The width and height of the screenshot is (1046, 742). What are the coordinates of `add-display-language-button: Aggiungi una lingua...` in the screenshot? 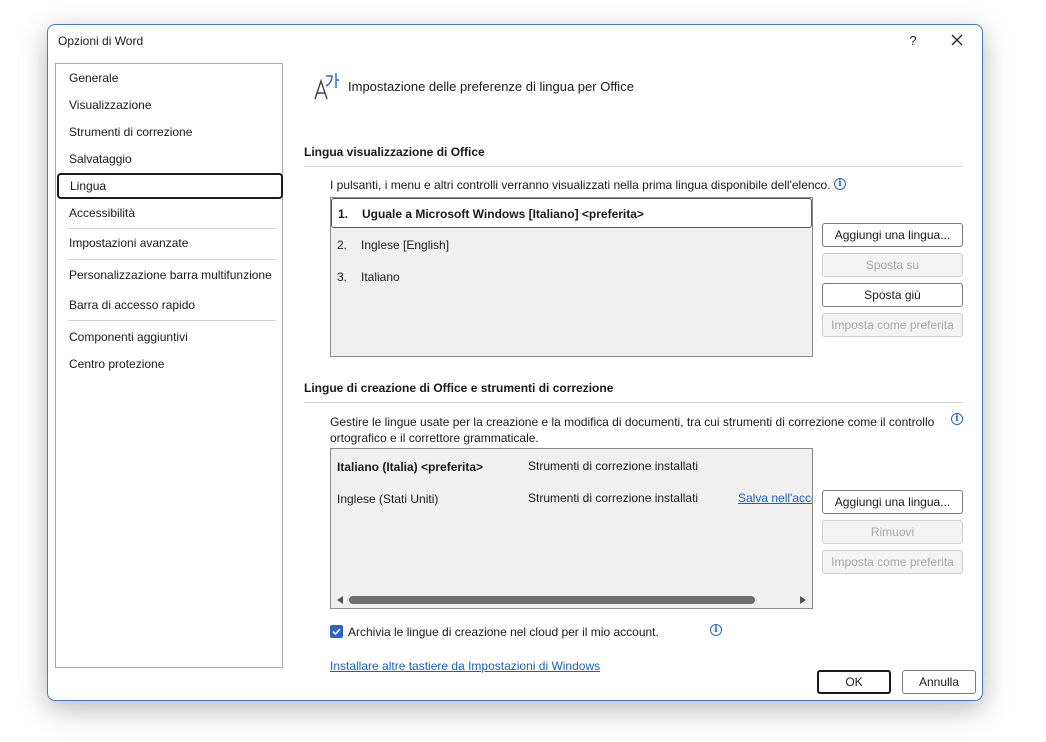 It's located at (892, 235).